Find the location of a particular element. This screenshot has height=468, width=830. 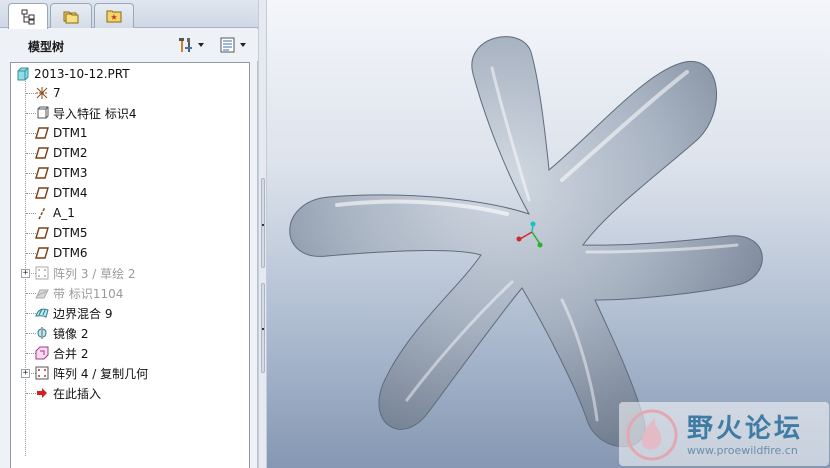

settings-button is located at coordinates (190, 45).